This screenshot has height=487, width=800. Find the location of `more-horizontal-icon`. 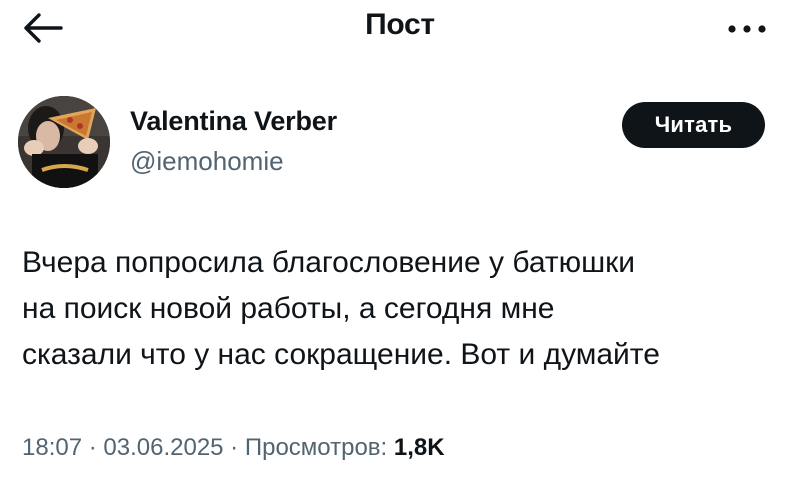

more-horizontal-icon is located at coordinates (747, 29).